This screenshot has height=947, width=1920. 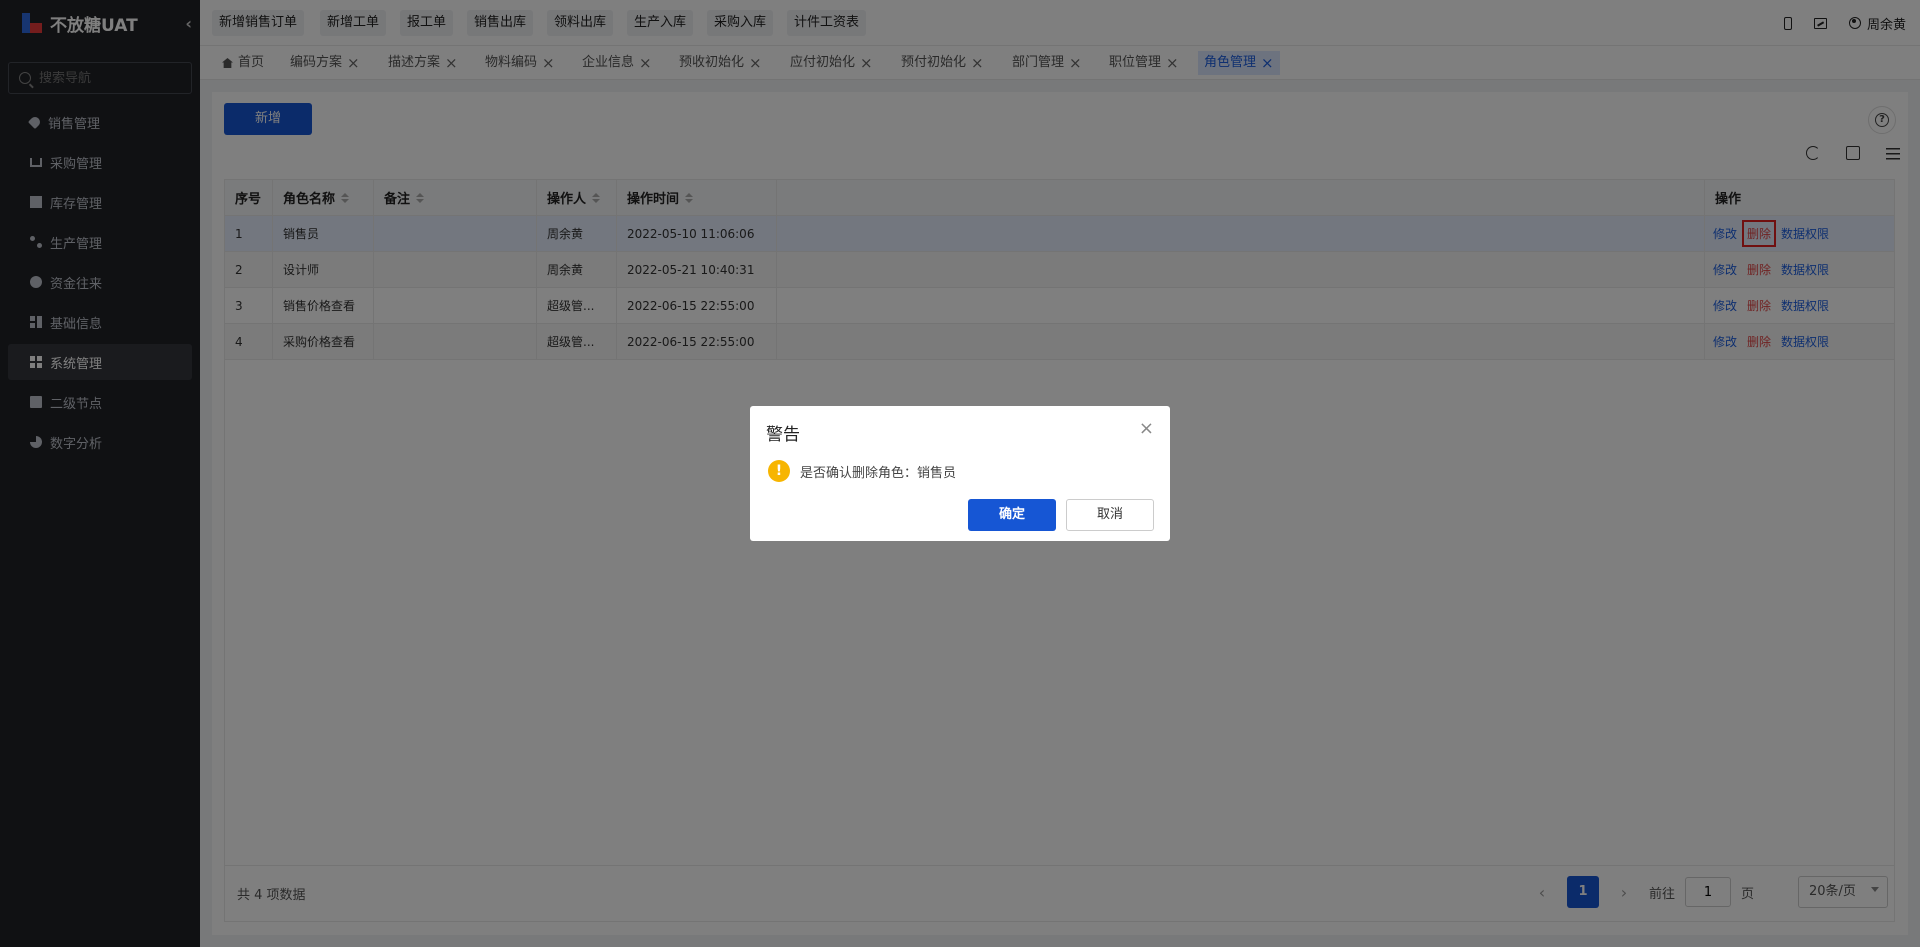 I want to click on dialog-message: 是否确认删除角色：销售员, so click(x=878, y=473).